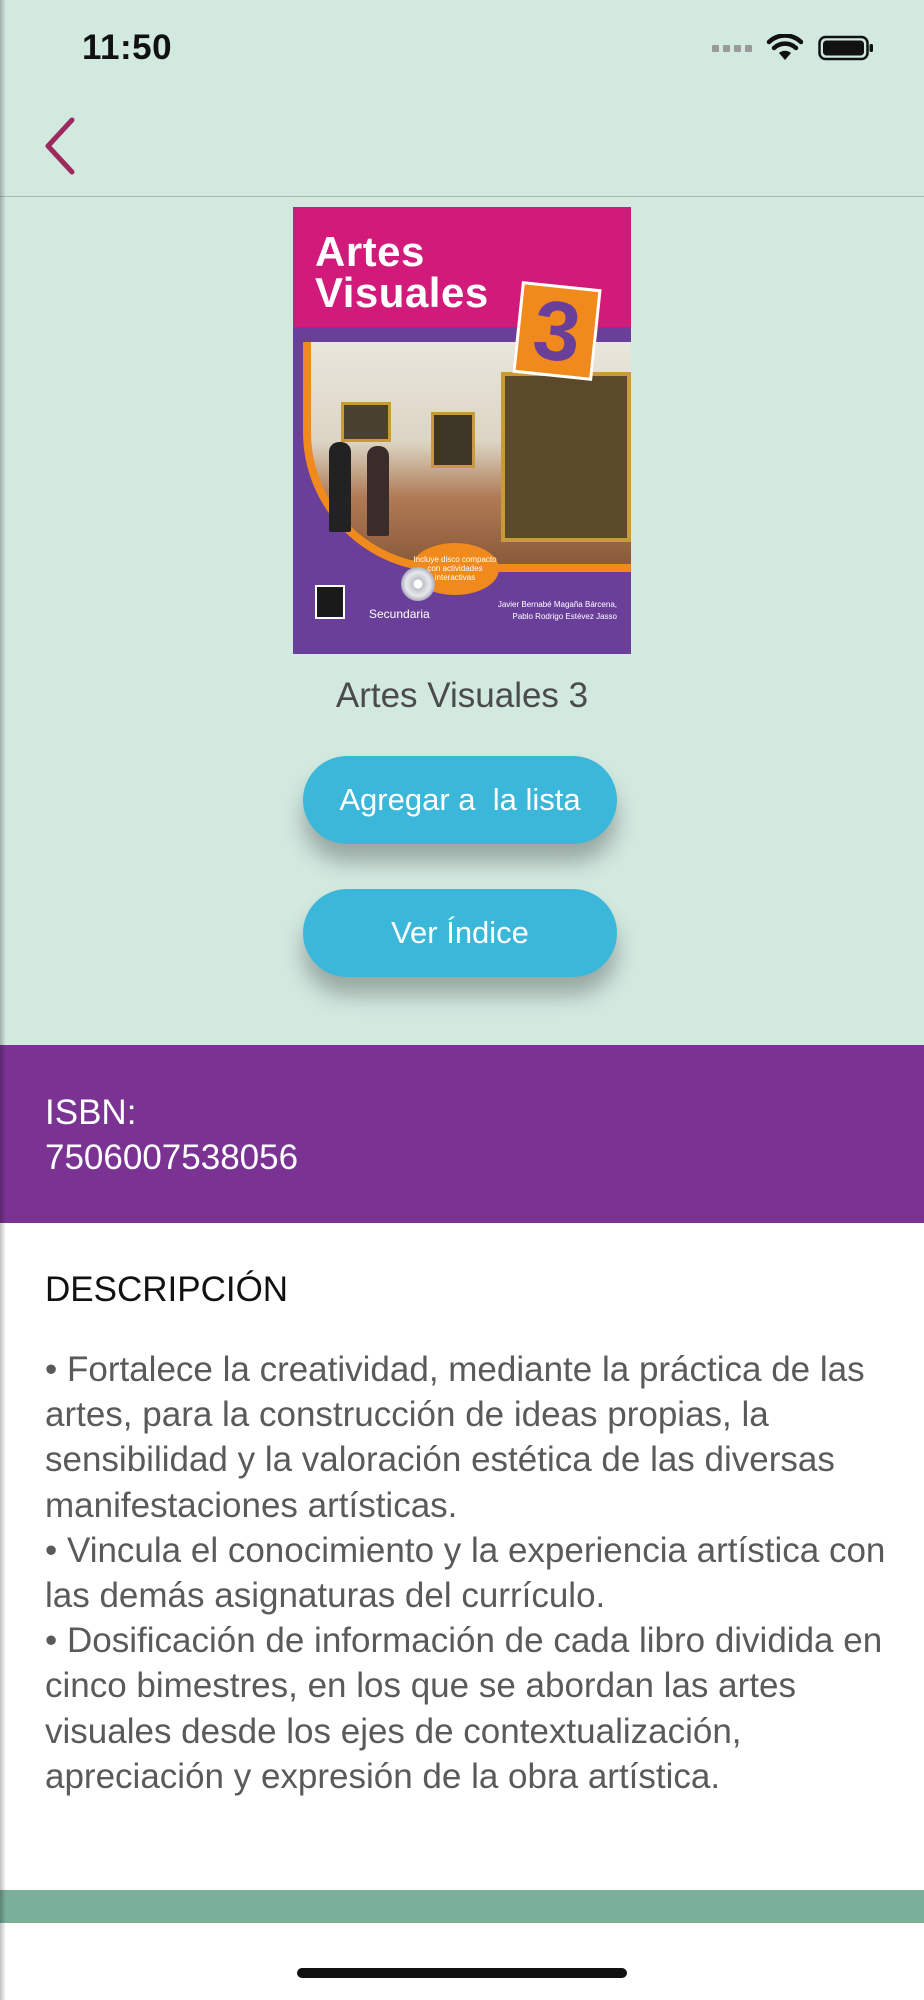 This screenshot has width=924, height=2000. Describe the element at coordinates (785, 47) in the screenshot. I see `wifi-icon` at that location.